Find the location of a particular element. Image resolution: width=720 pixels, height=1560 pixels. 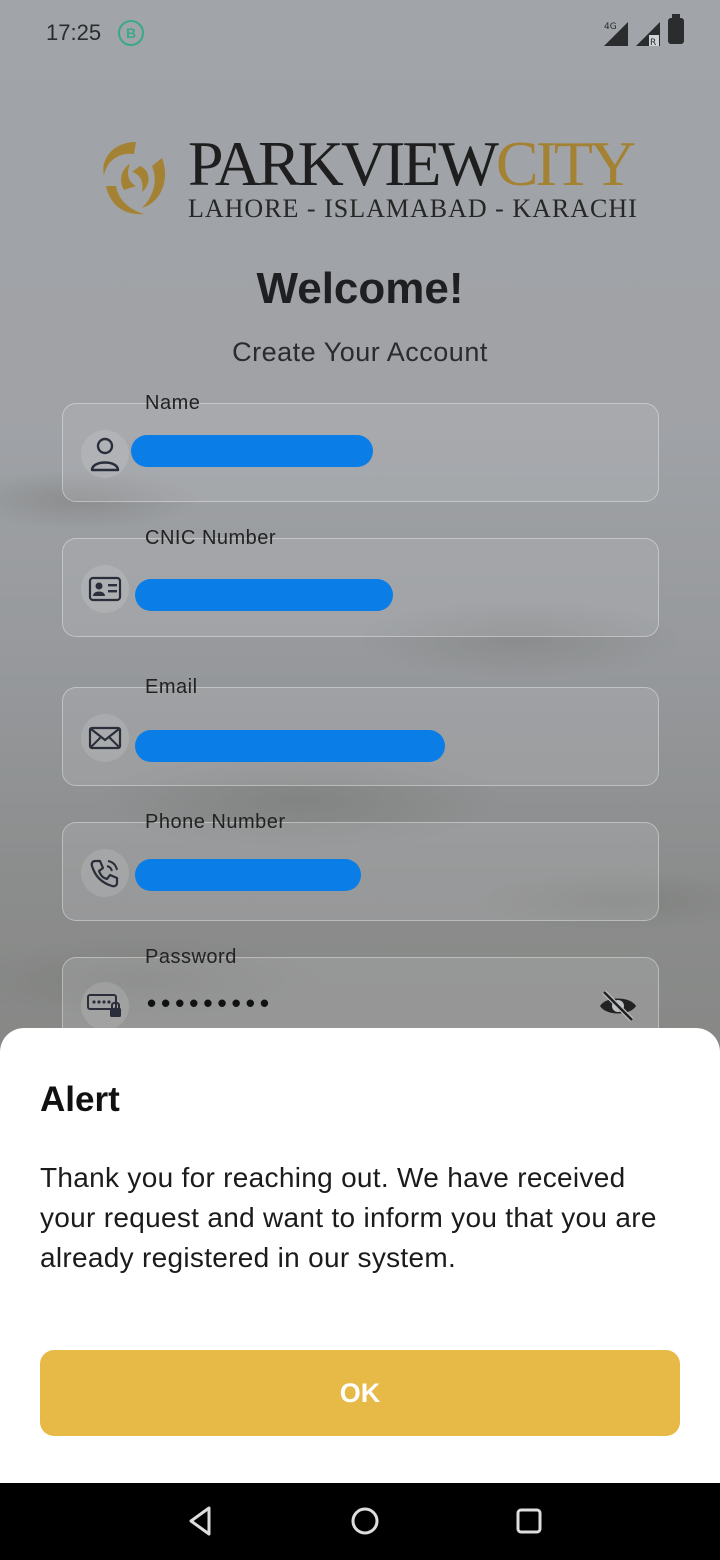

name-value-redacted is located at coordinates (252, 451).